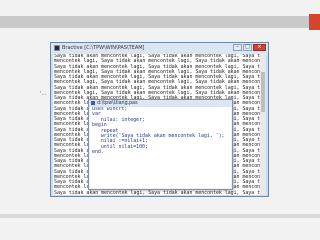  What do you see at coordinates (160, 216) in the screenshot?
I see `slide-footer-rule` at bounding box center [160, 216].